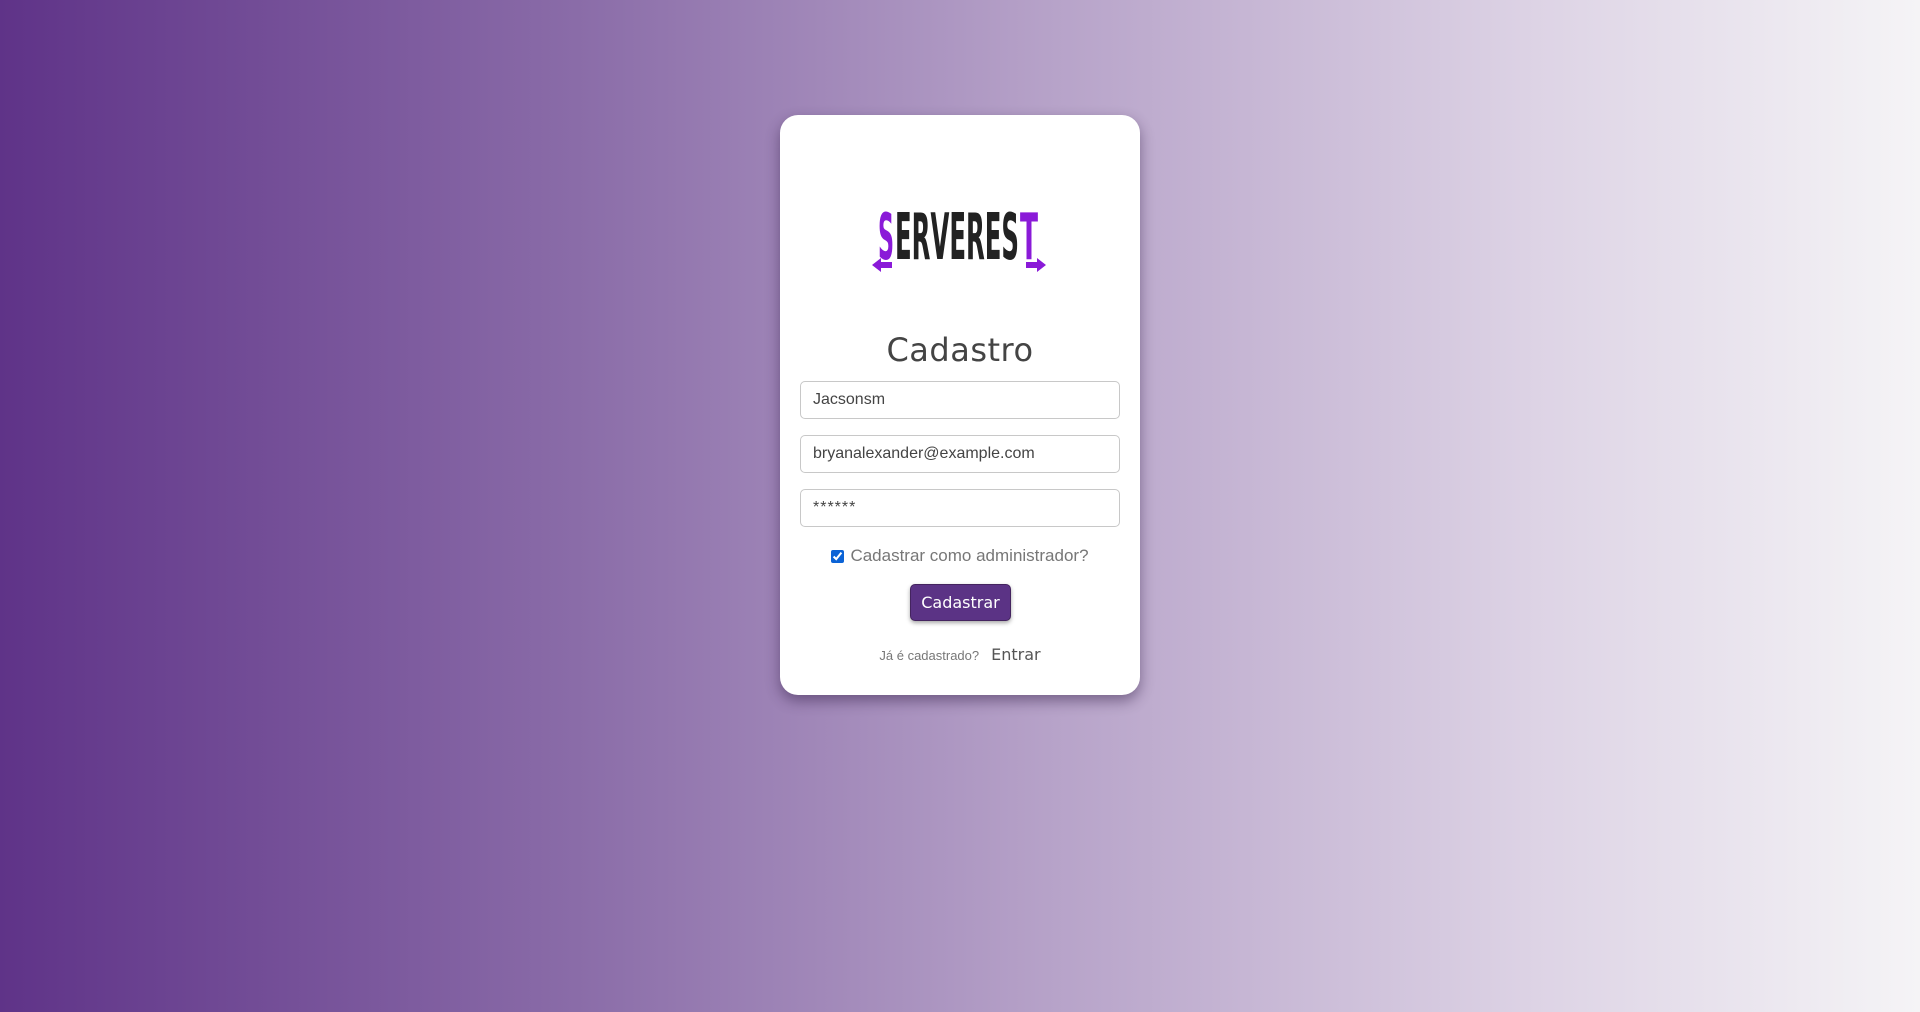 The width and height of the screenshot is (1920, 1012). I want to click on signup-button: Cadastrar, so click(960, 602).